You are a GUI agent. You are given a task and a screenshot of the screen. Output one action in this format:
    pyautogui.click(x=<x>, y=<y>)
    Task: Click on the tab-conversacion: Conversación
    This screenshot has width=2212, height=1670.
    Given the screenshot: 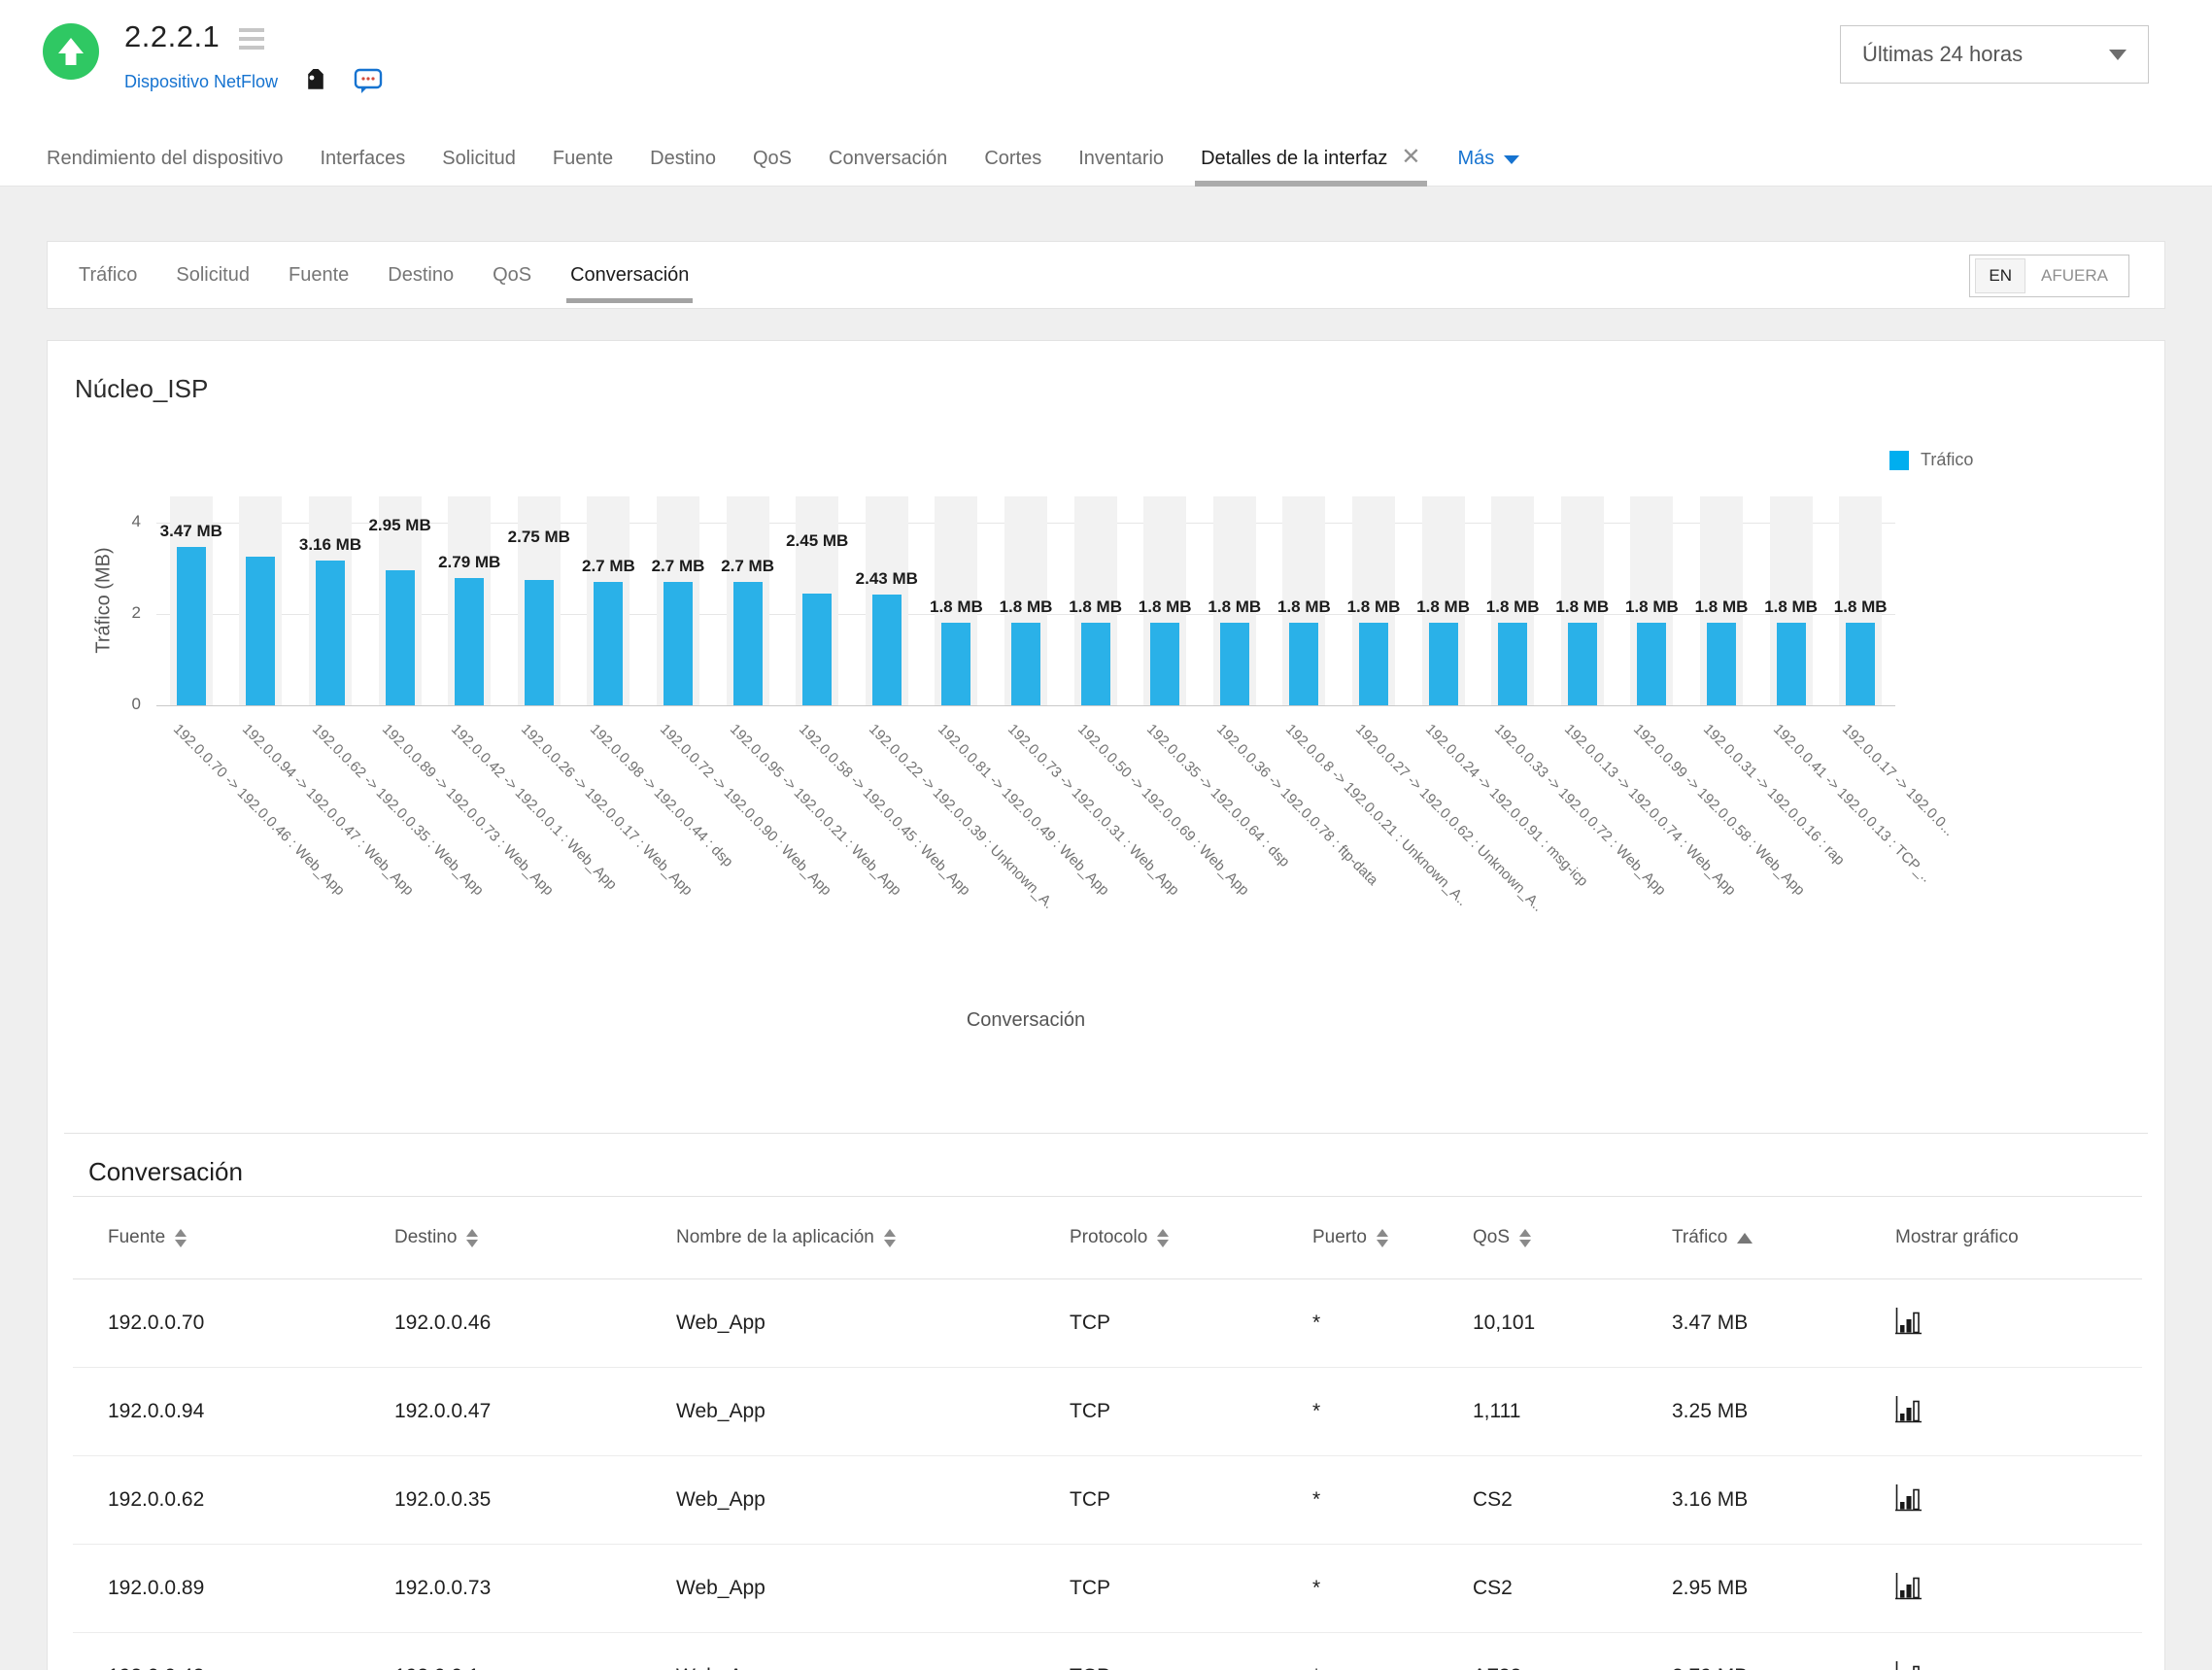 What is the action you would take?
    pyautogui.click(x=888, y=161)
    